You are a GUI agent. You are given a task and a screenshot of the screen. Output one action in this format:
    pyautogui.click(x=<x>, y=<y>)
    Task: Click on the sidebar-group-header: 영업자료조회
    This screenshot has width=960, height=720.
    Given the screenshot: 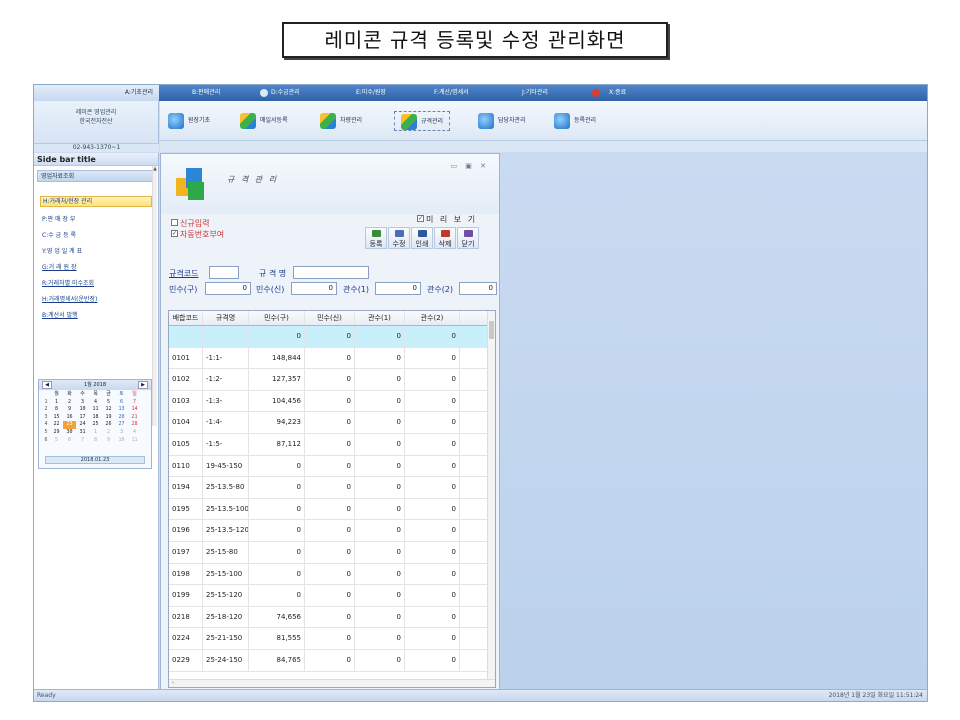 What is the action you would take?
    pyautogui.click(x=96, y=176)
    